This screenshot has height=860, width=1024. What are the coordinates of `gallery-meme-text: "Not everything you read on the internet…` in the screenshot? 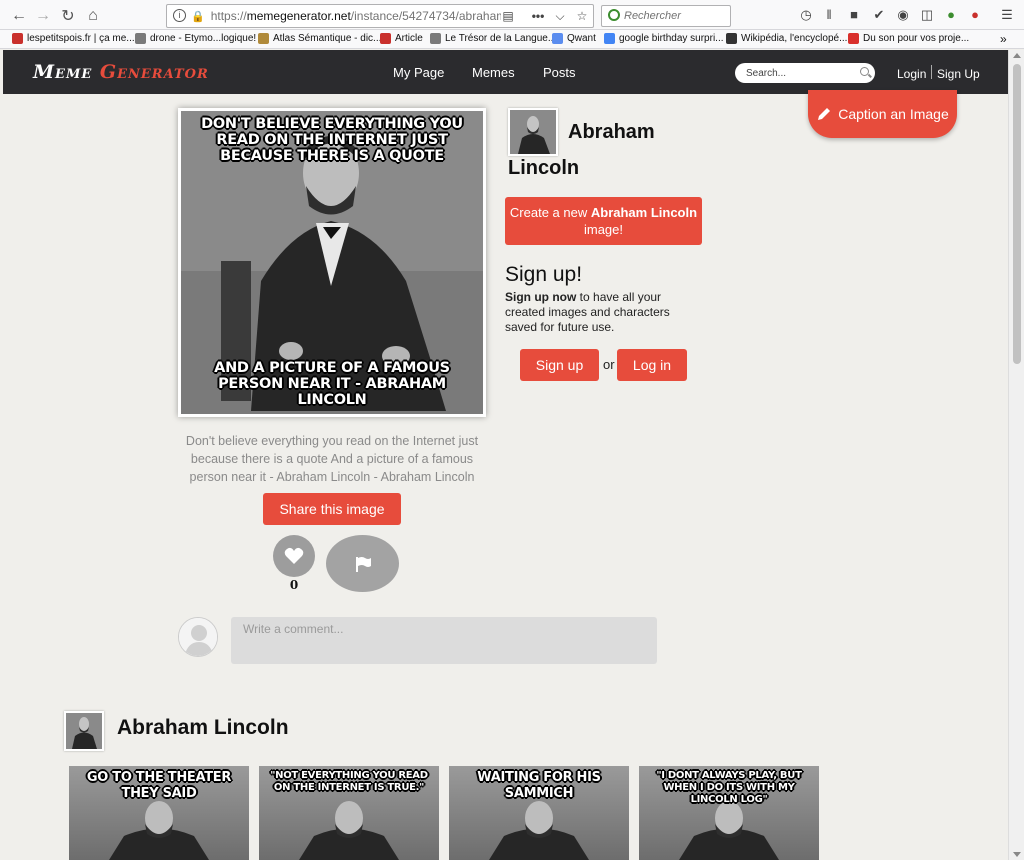 It's located at (349, 781).